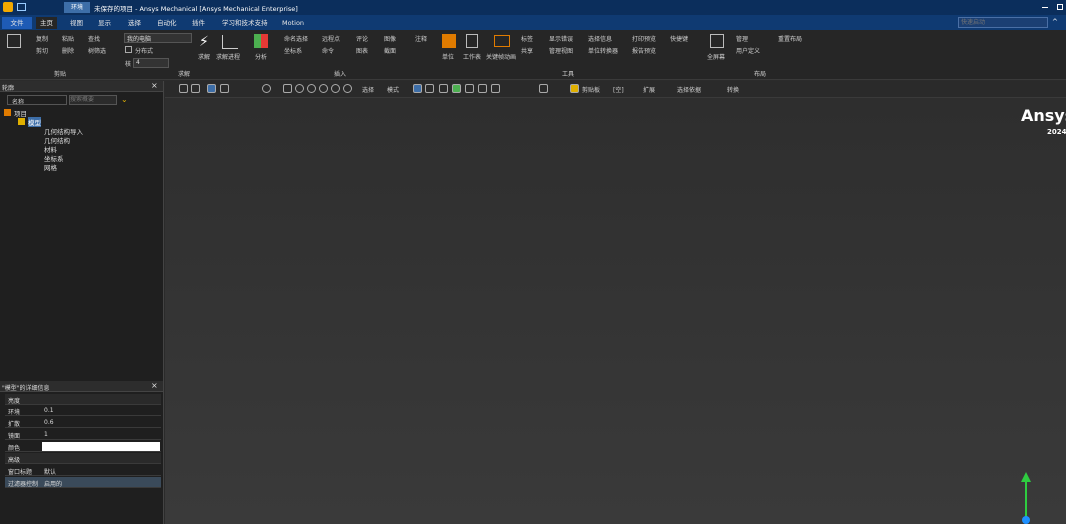 Image resolution: width=1066 pixels, height=524 pixels. What do you see at coordinates (204, 42) in the screenshot?
I see `solve-icon: ⚡` at bounding box center [204, 42].